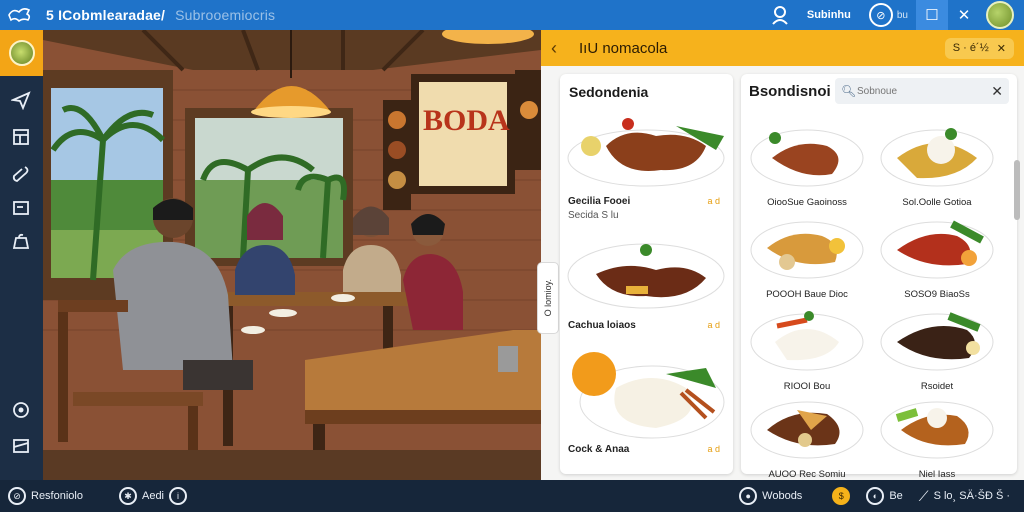 The image size is (1024, 512). Describe the element at coordinates (782, 496) in the screenshot. I see `status-right-label-1: Wobods` at that location.